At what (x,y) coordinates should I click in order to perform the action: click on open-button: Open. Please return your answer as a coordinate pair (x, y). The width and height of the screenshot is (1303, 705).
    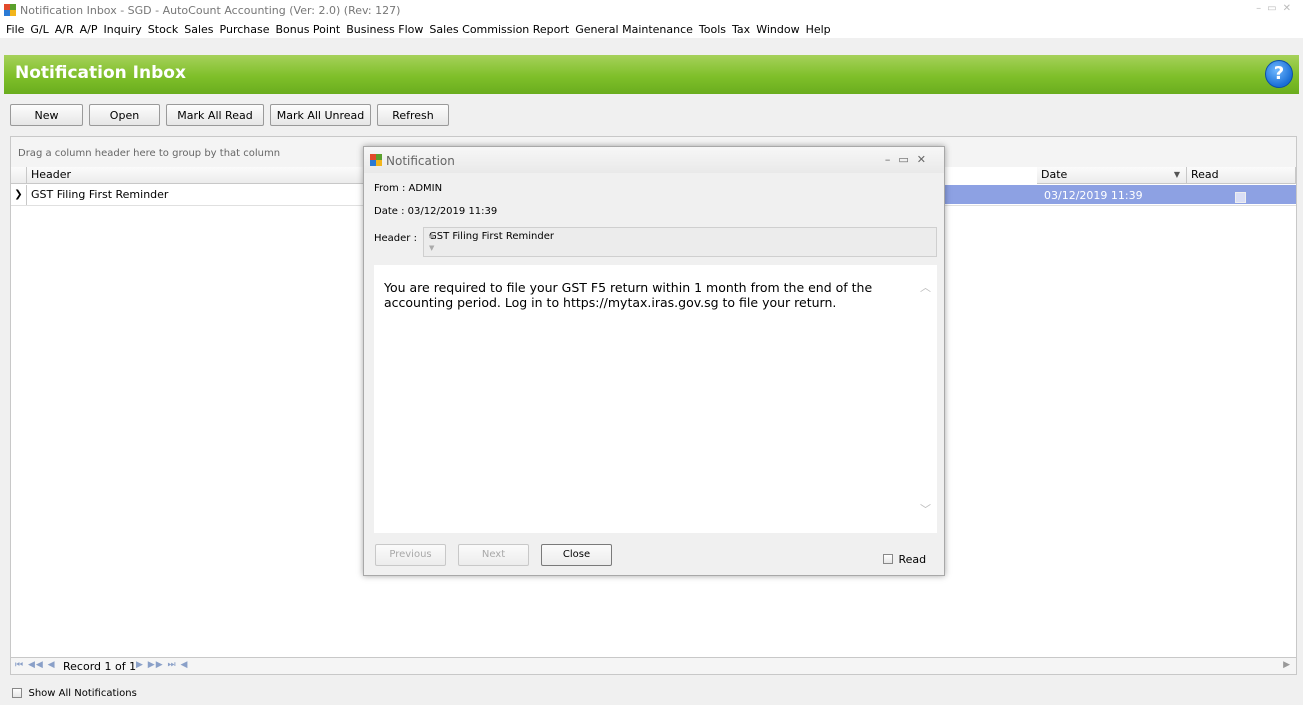
    Looking at the image, I should click on (124, 115).